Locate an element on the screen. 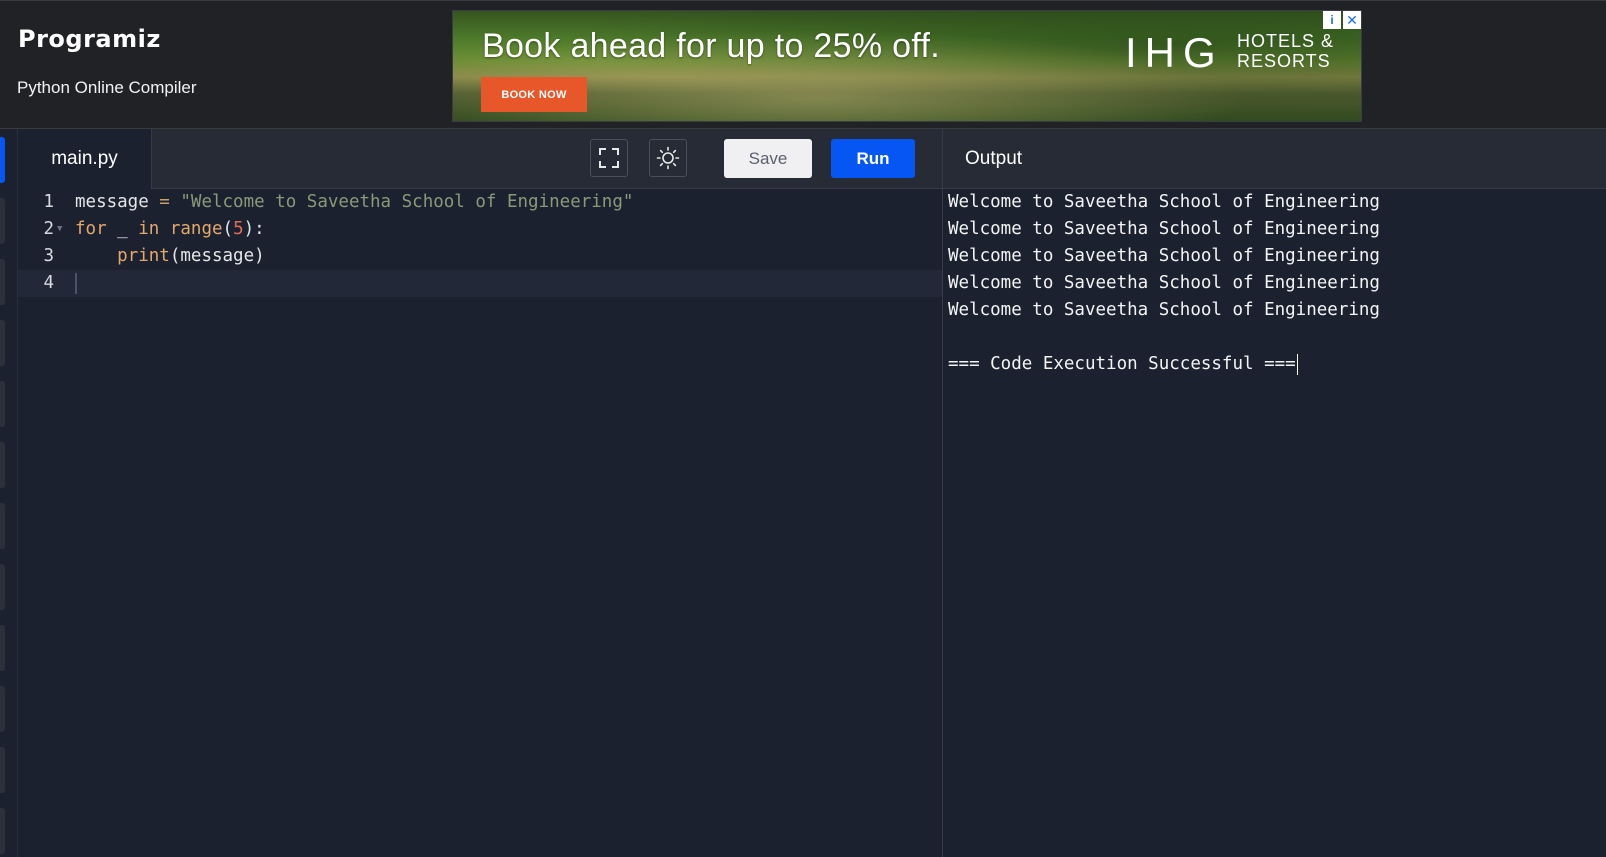  file-tab-main: main.py is located at coordinates (85, 159).